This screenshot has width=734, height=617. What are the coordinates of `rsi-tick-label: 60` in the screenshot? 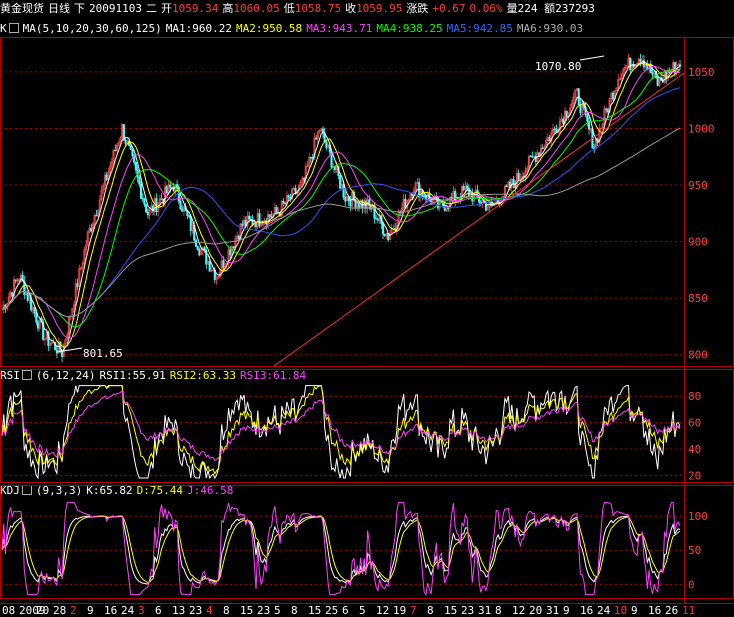 It's located at (694, 423).